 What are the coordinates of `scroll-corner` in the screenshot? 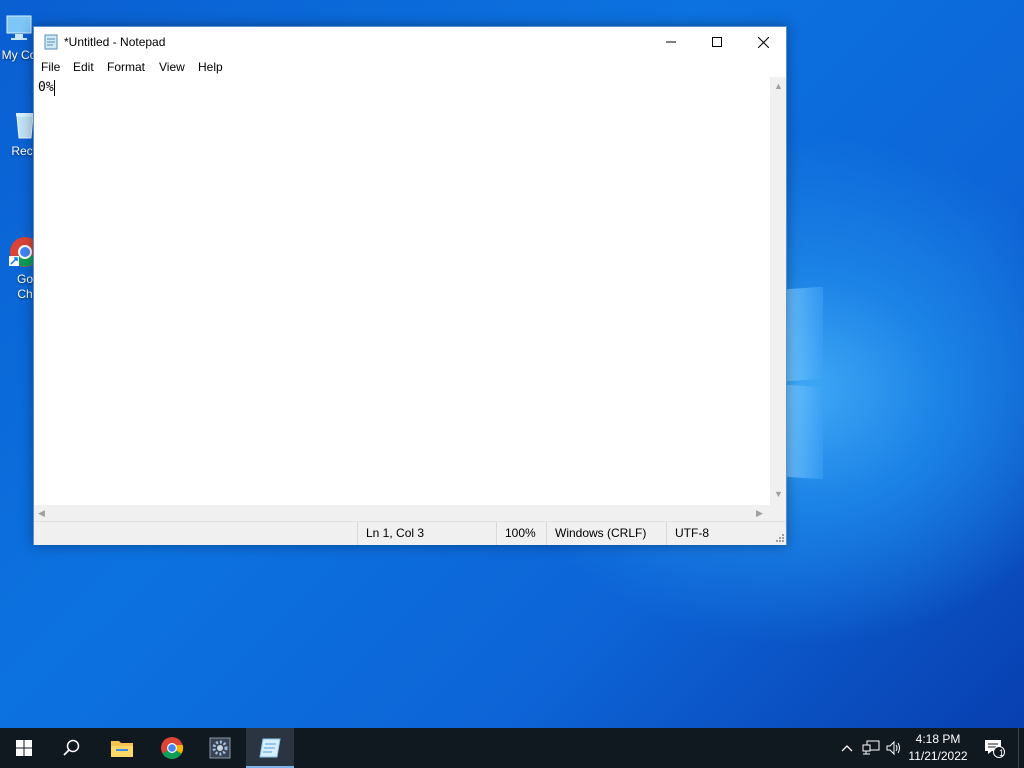 It's located at (778, 513).